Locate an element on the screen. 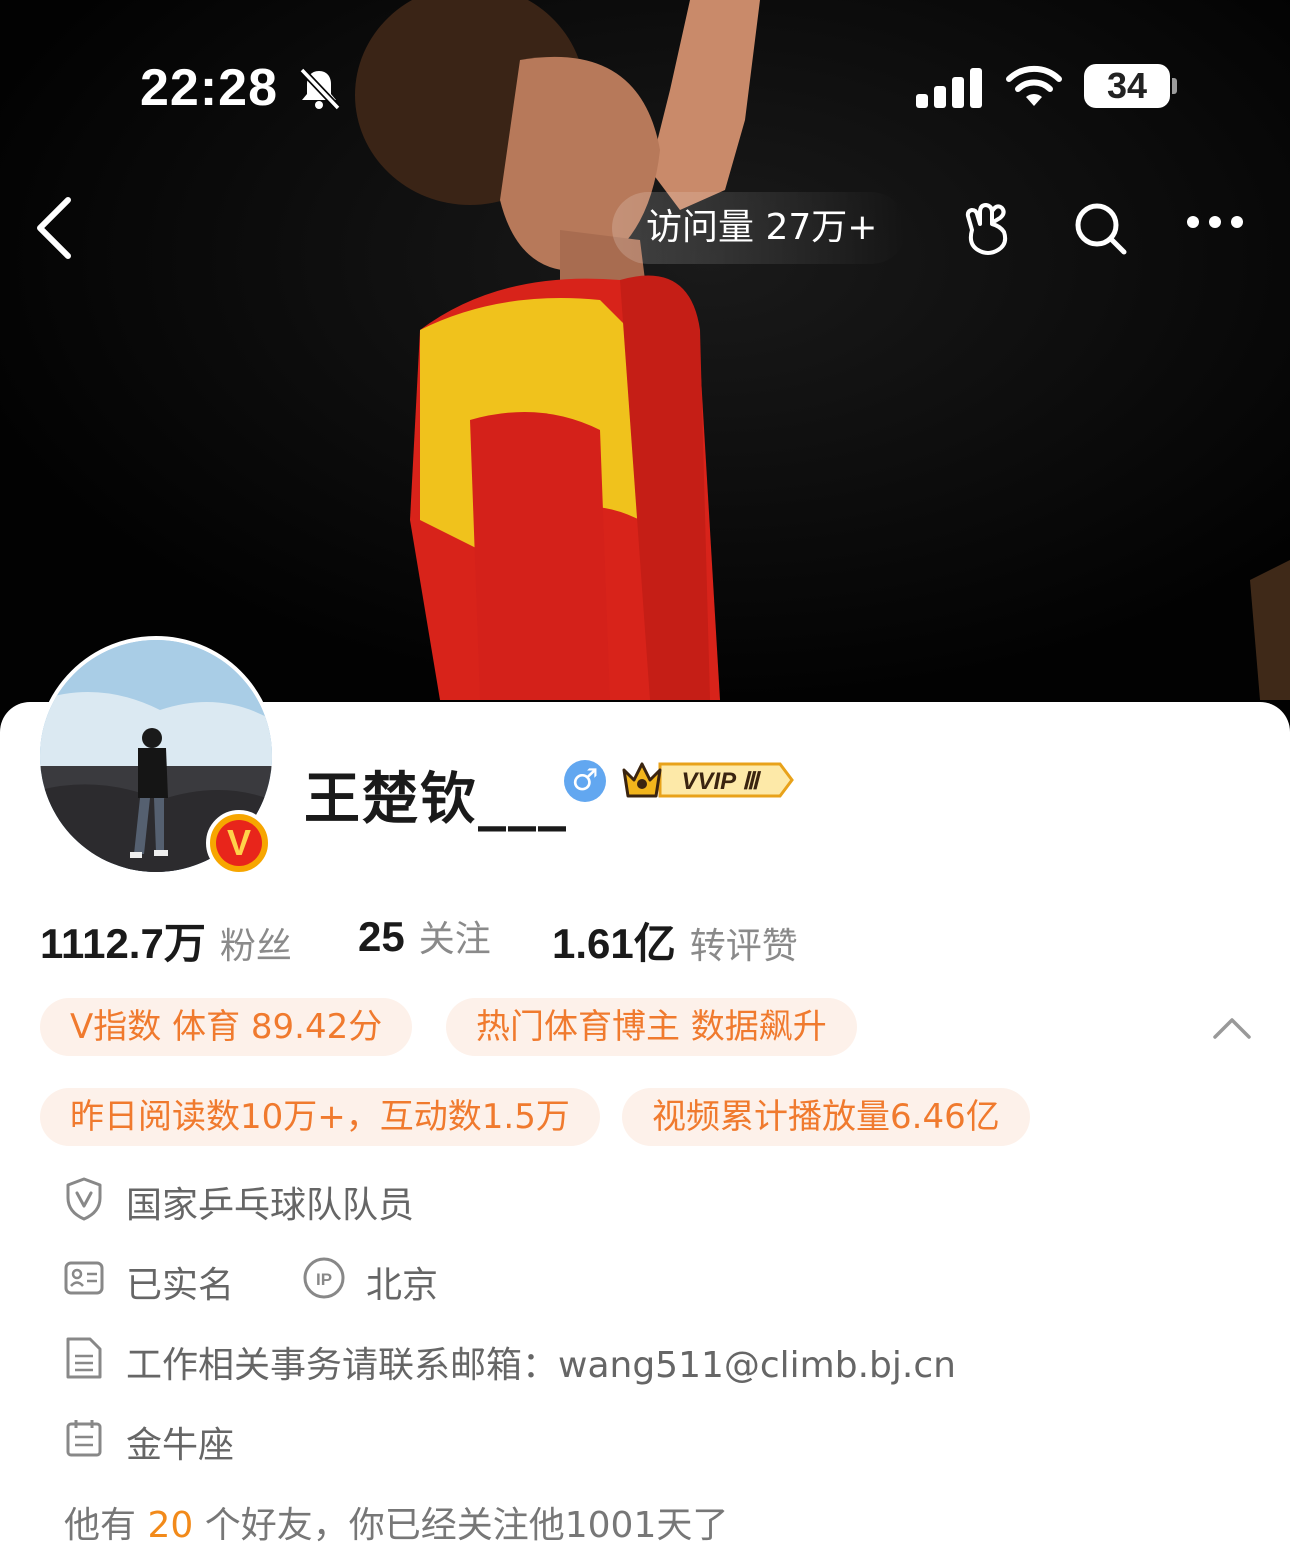 The width and height of the screenshot is (1290, 1564). back-icon is located at coordinates (55, 228).